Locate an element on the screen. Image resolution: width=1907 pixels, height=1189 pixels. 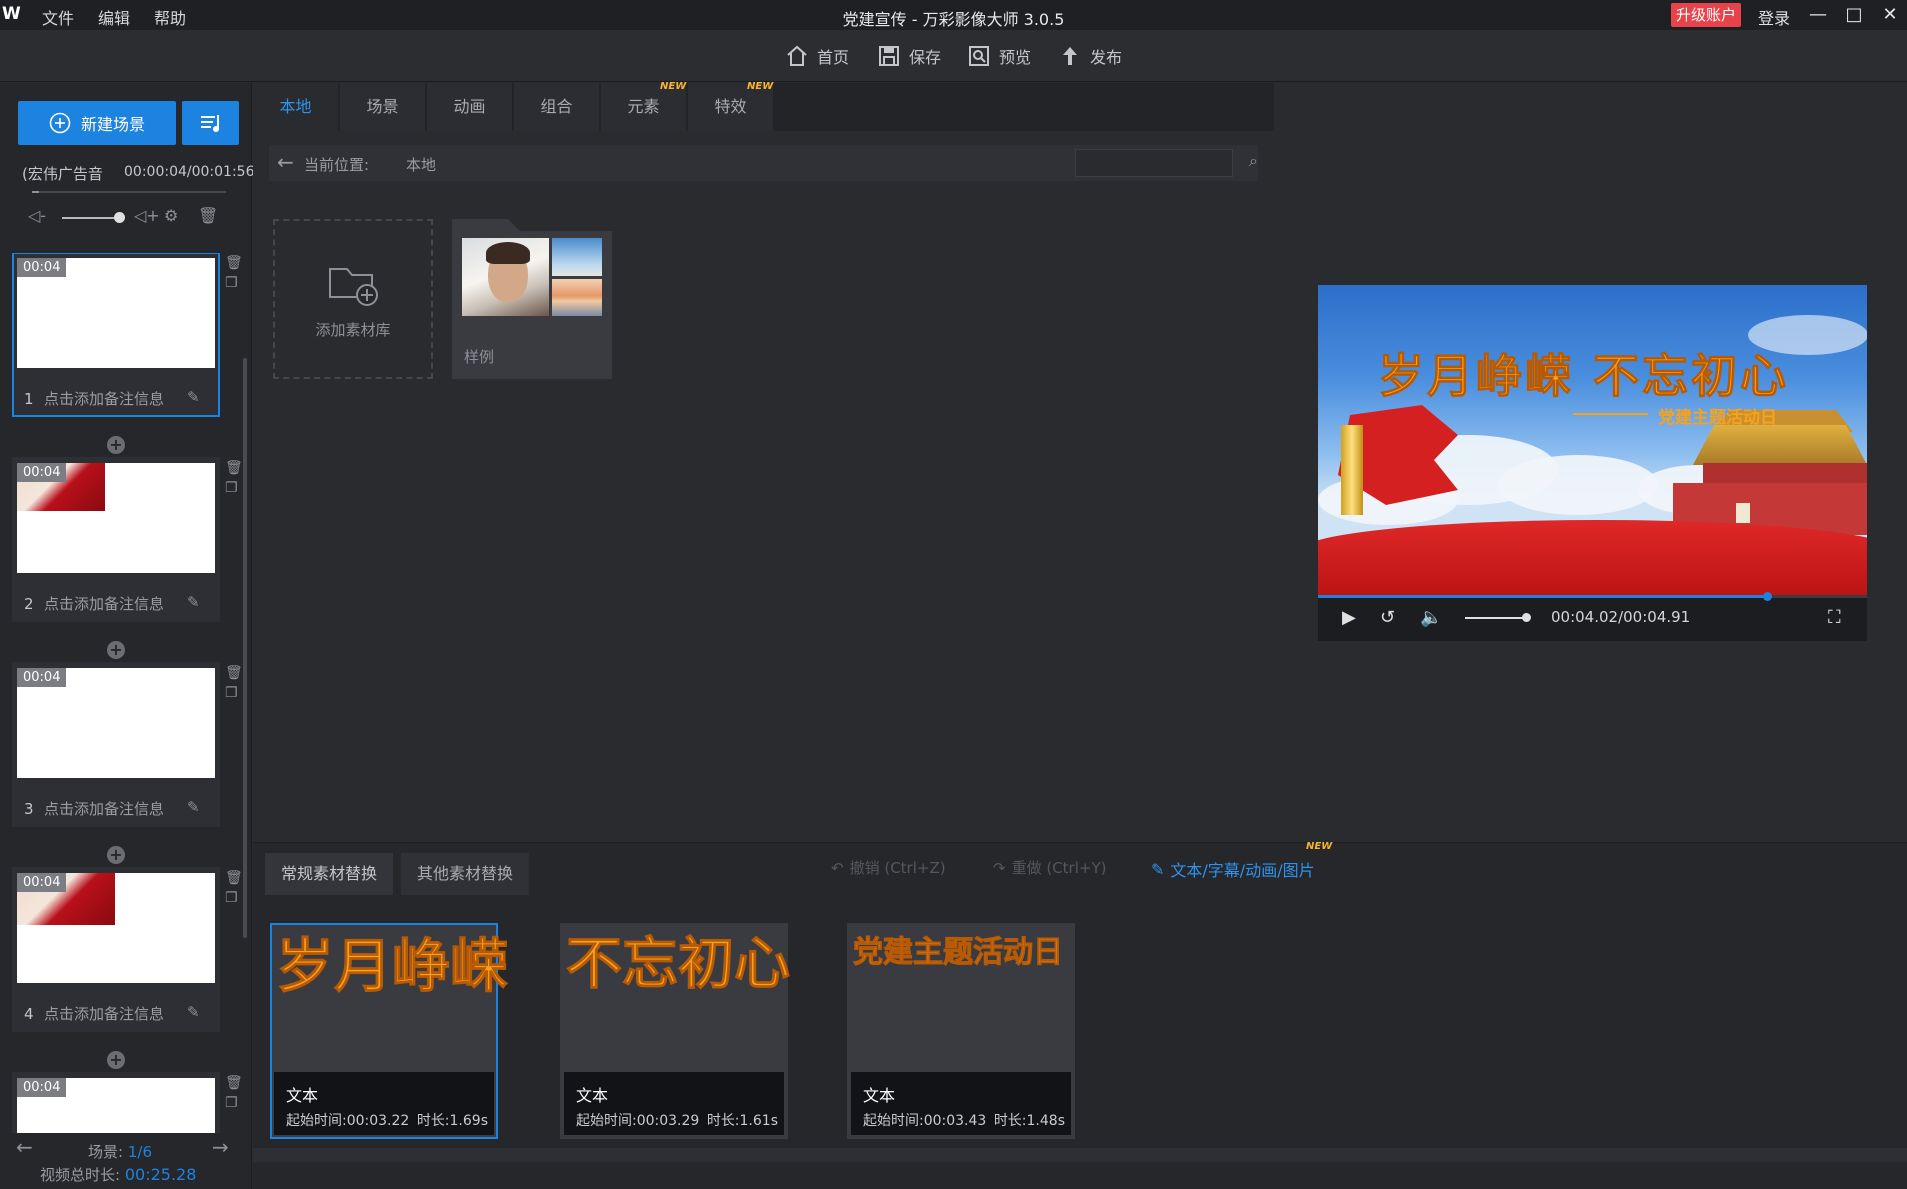
asset-card: 岁月峥嵘 文本 起始时间:00:03.22 时长:1.69s is located at coordinates (389, 1031).